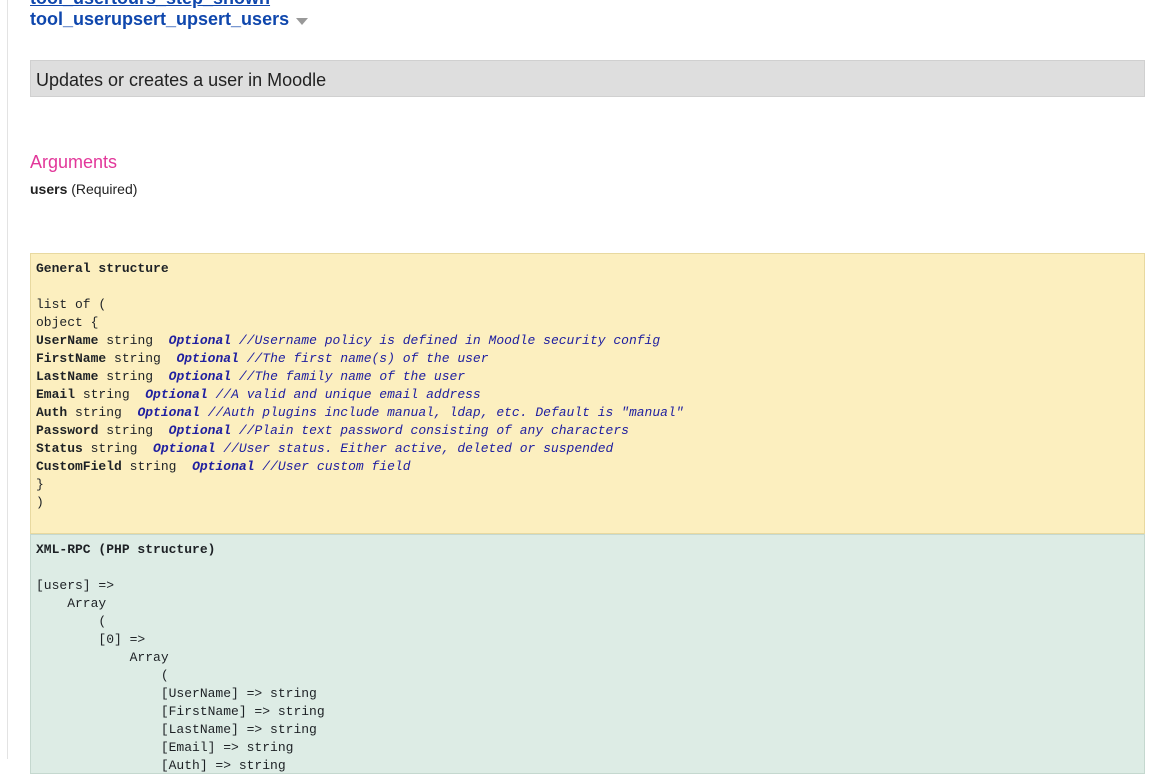  I want to click on function-title: tool_userupsert_upsert_users, so click(169, 19).